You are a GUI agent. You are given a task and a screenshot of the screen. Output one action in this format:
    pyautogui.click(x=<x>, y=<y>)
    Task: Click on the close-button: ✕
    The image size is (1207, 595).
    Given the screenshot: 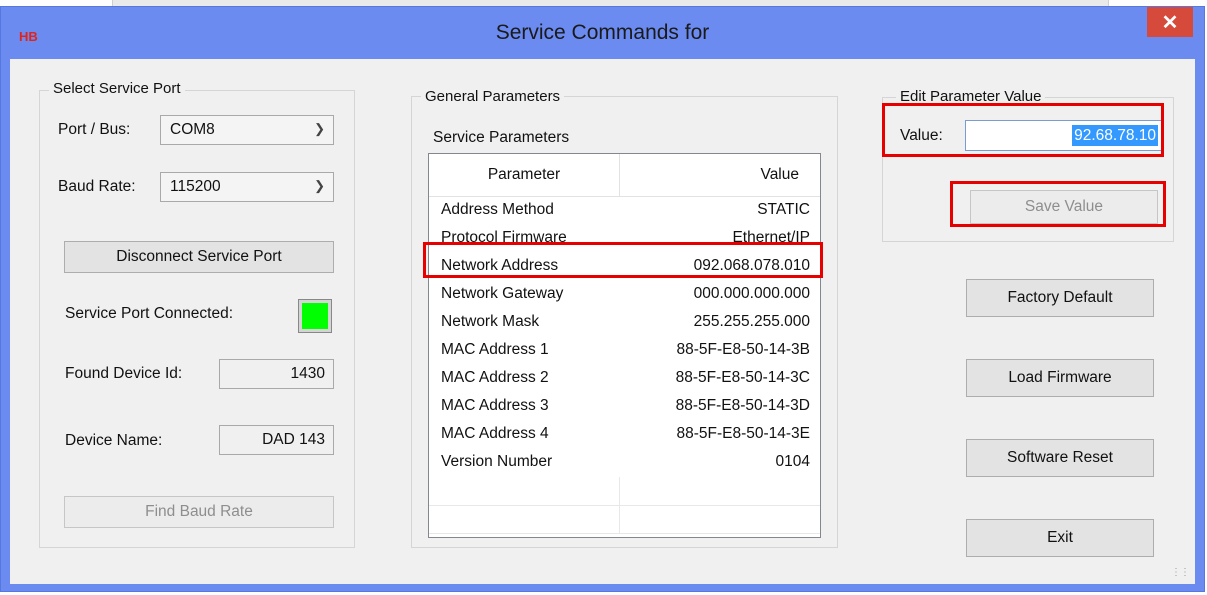 What is the action you would take?
    pyautogui.click(x=1170, y=22)
    